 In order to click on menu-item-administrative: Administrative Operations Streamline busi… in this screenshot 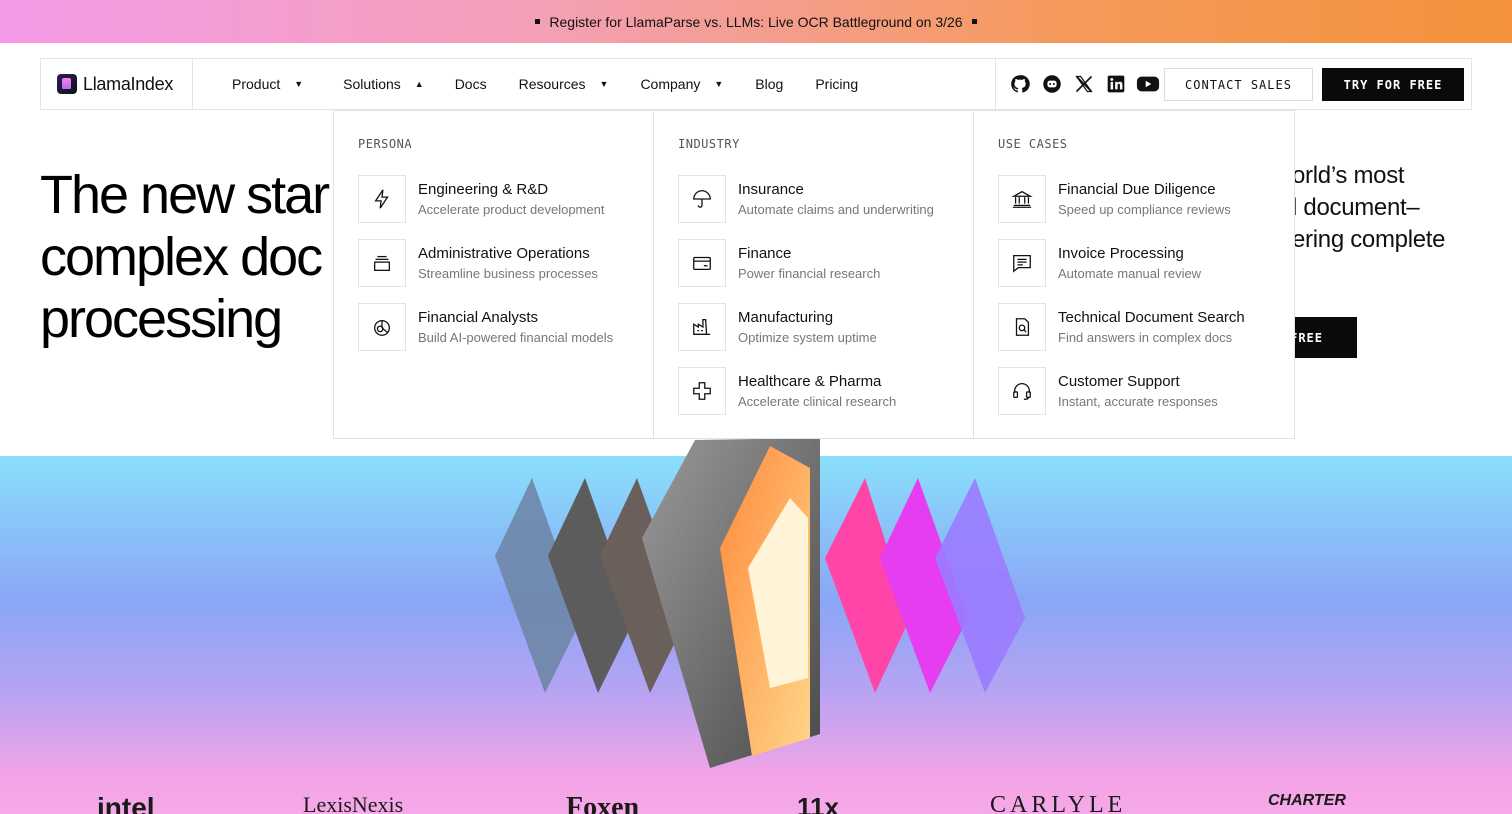, I will do `click(505, 263)`.